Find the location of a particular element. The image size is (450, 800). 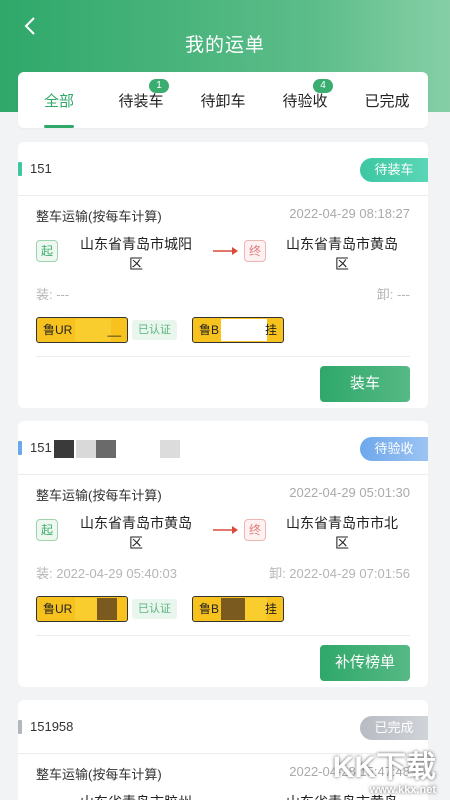

status-badge: 已完成 is located at coordinates (394, 728).